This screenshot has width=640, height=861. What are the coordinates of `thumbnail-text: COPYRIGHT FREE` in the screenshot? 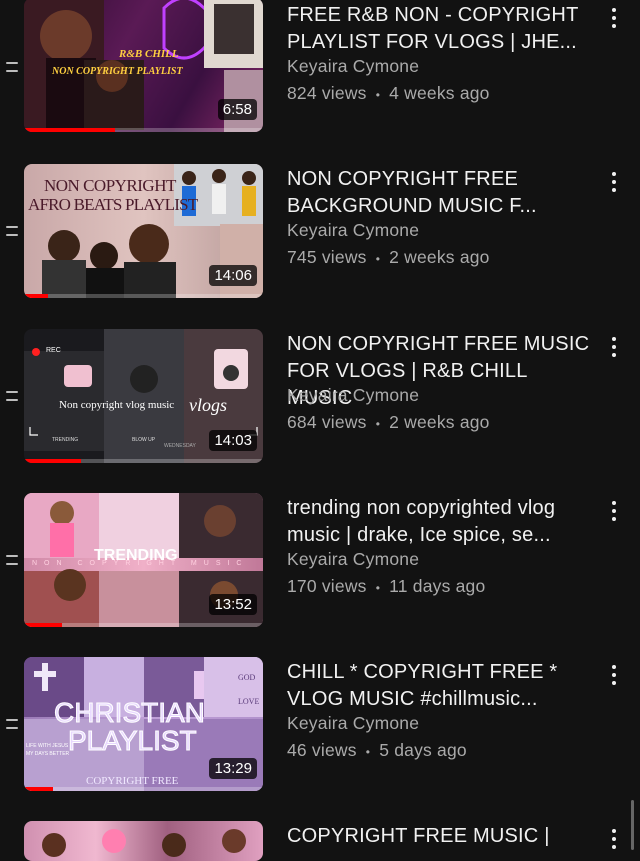 It's located at (132, 781).